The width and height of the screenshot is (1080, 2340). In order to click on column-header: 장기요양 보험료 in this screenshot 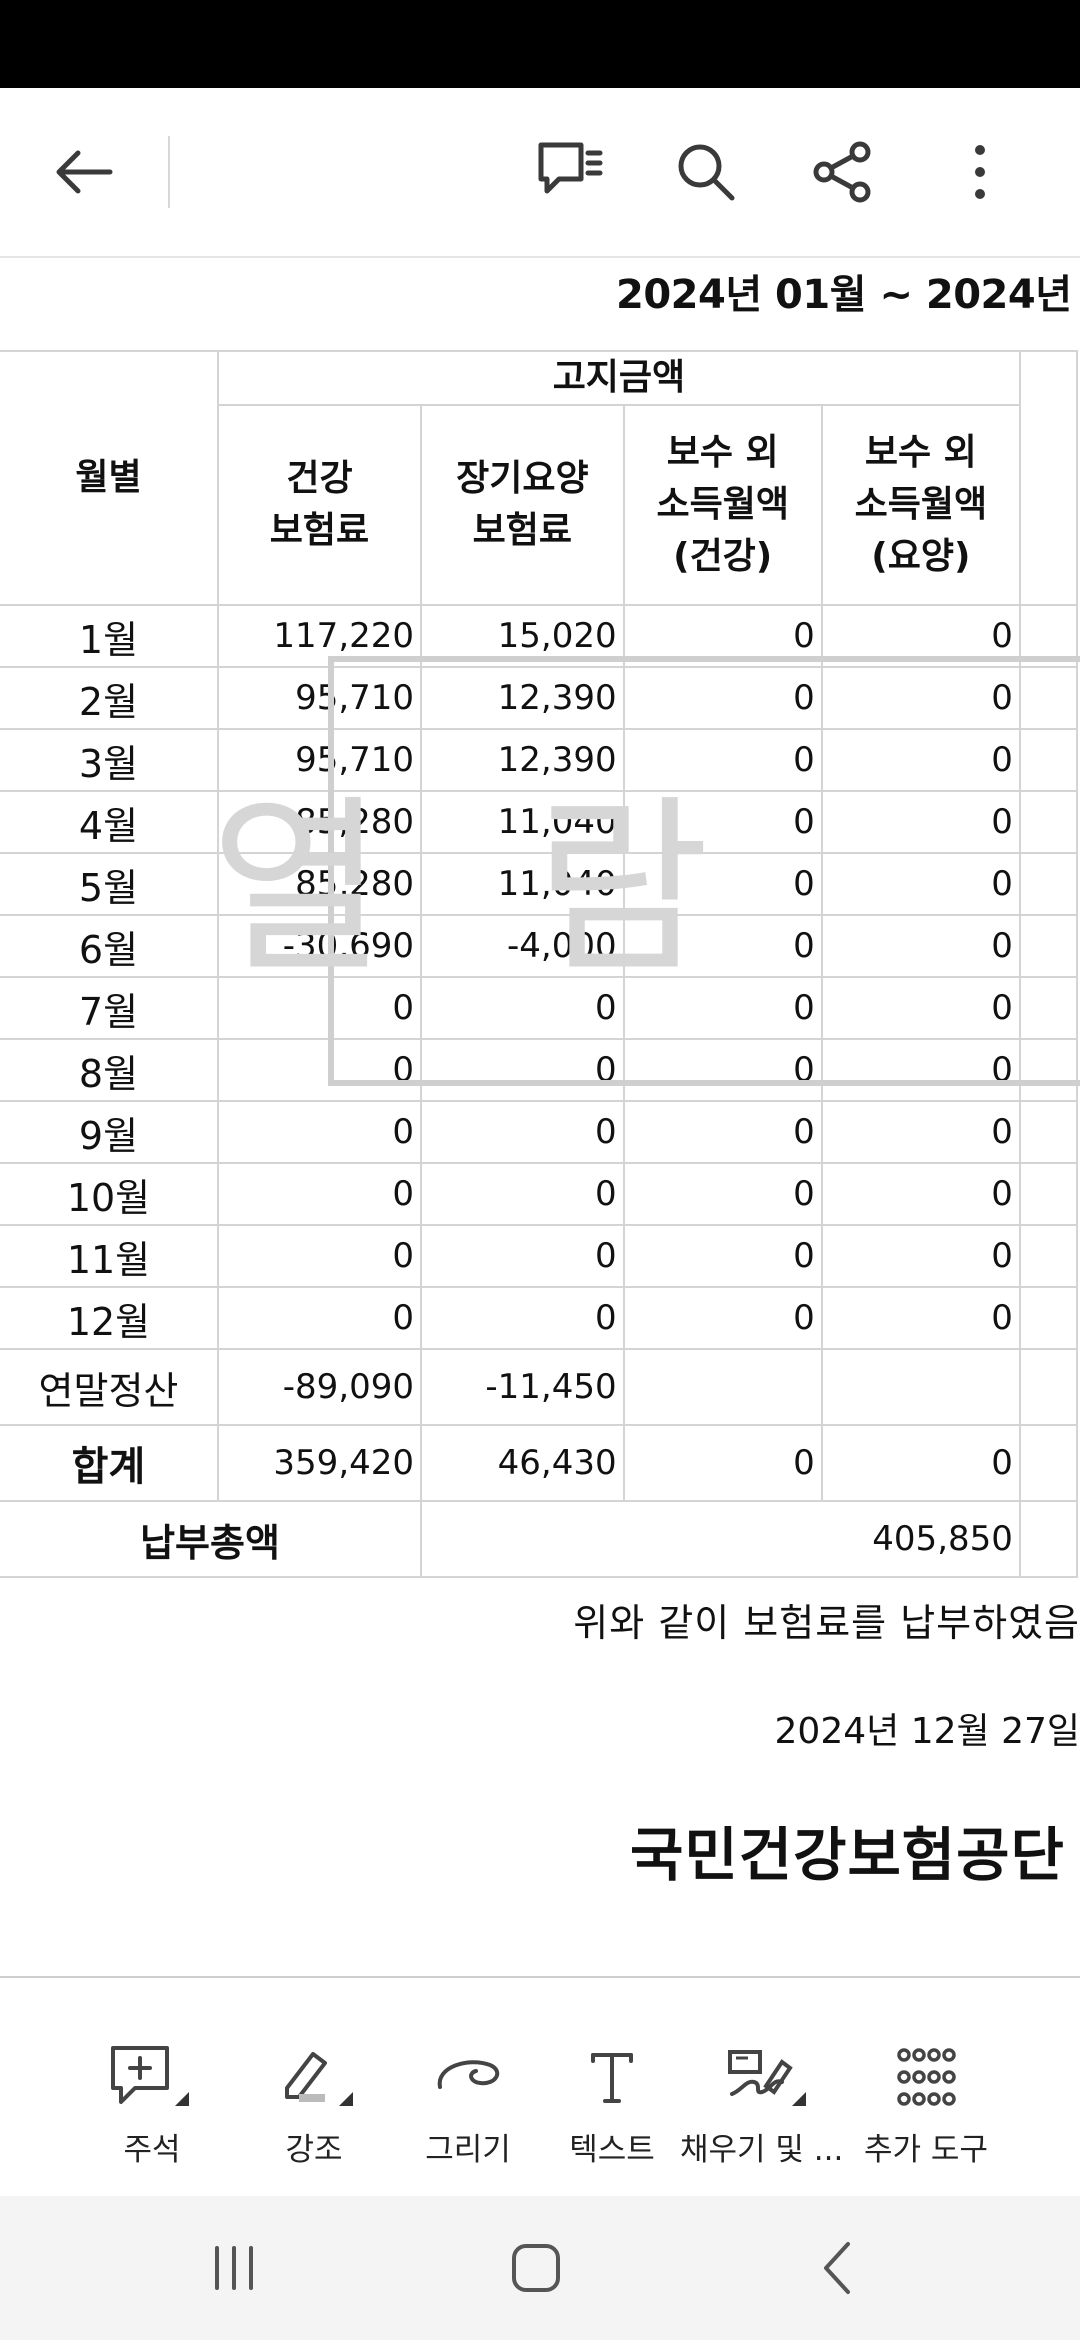, I will do `click(522, 505)`.